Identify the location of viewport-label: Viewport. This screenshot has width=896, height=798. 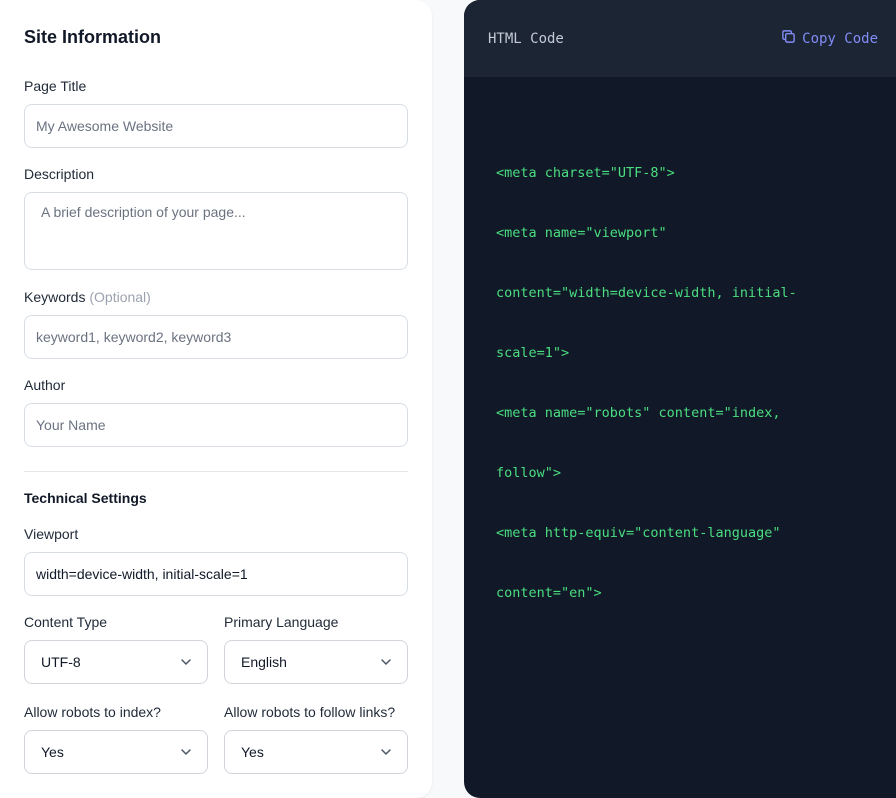
(51, 534).